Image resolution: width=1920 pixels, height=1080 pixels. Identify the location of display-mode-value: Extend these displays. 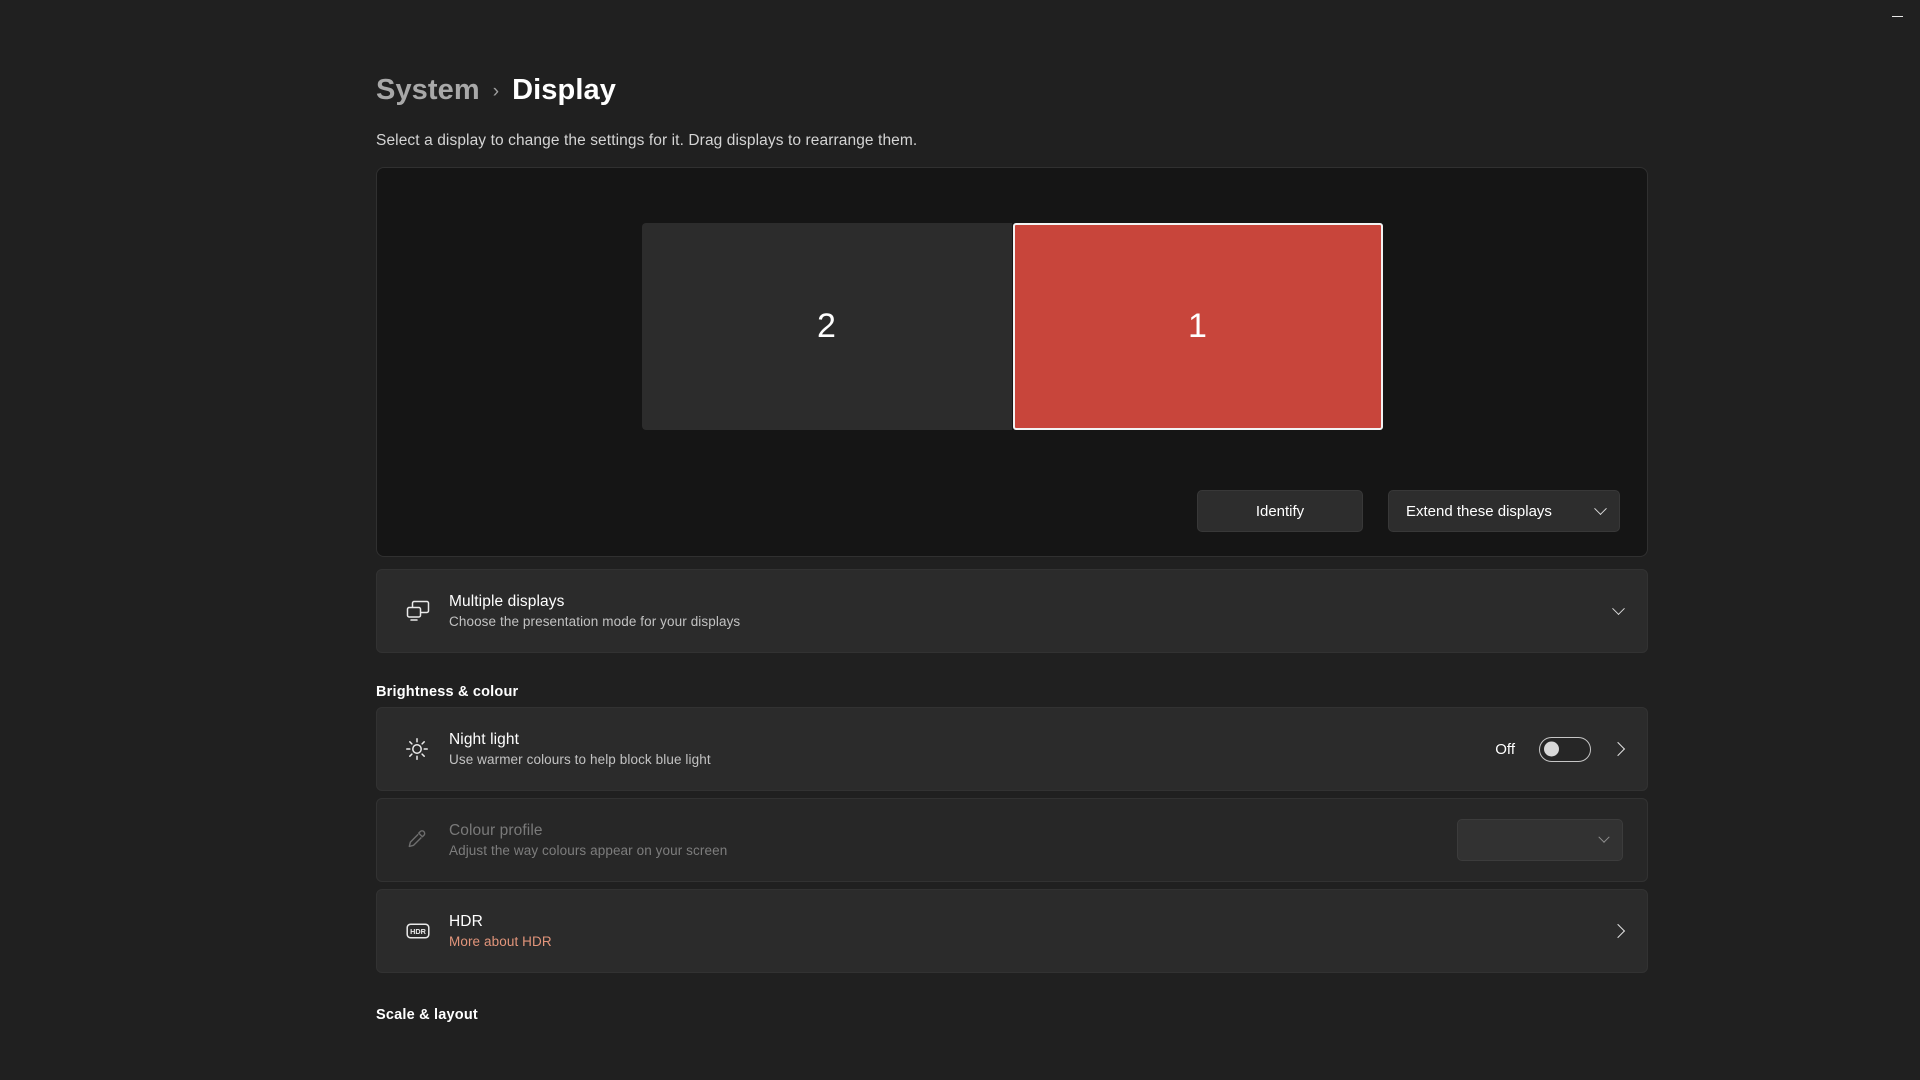
(1479, 511).